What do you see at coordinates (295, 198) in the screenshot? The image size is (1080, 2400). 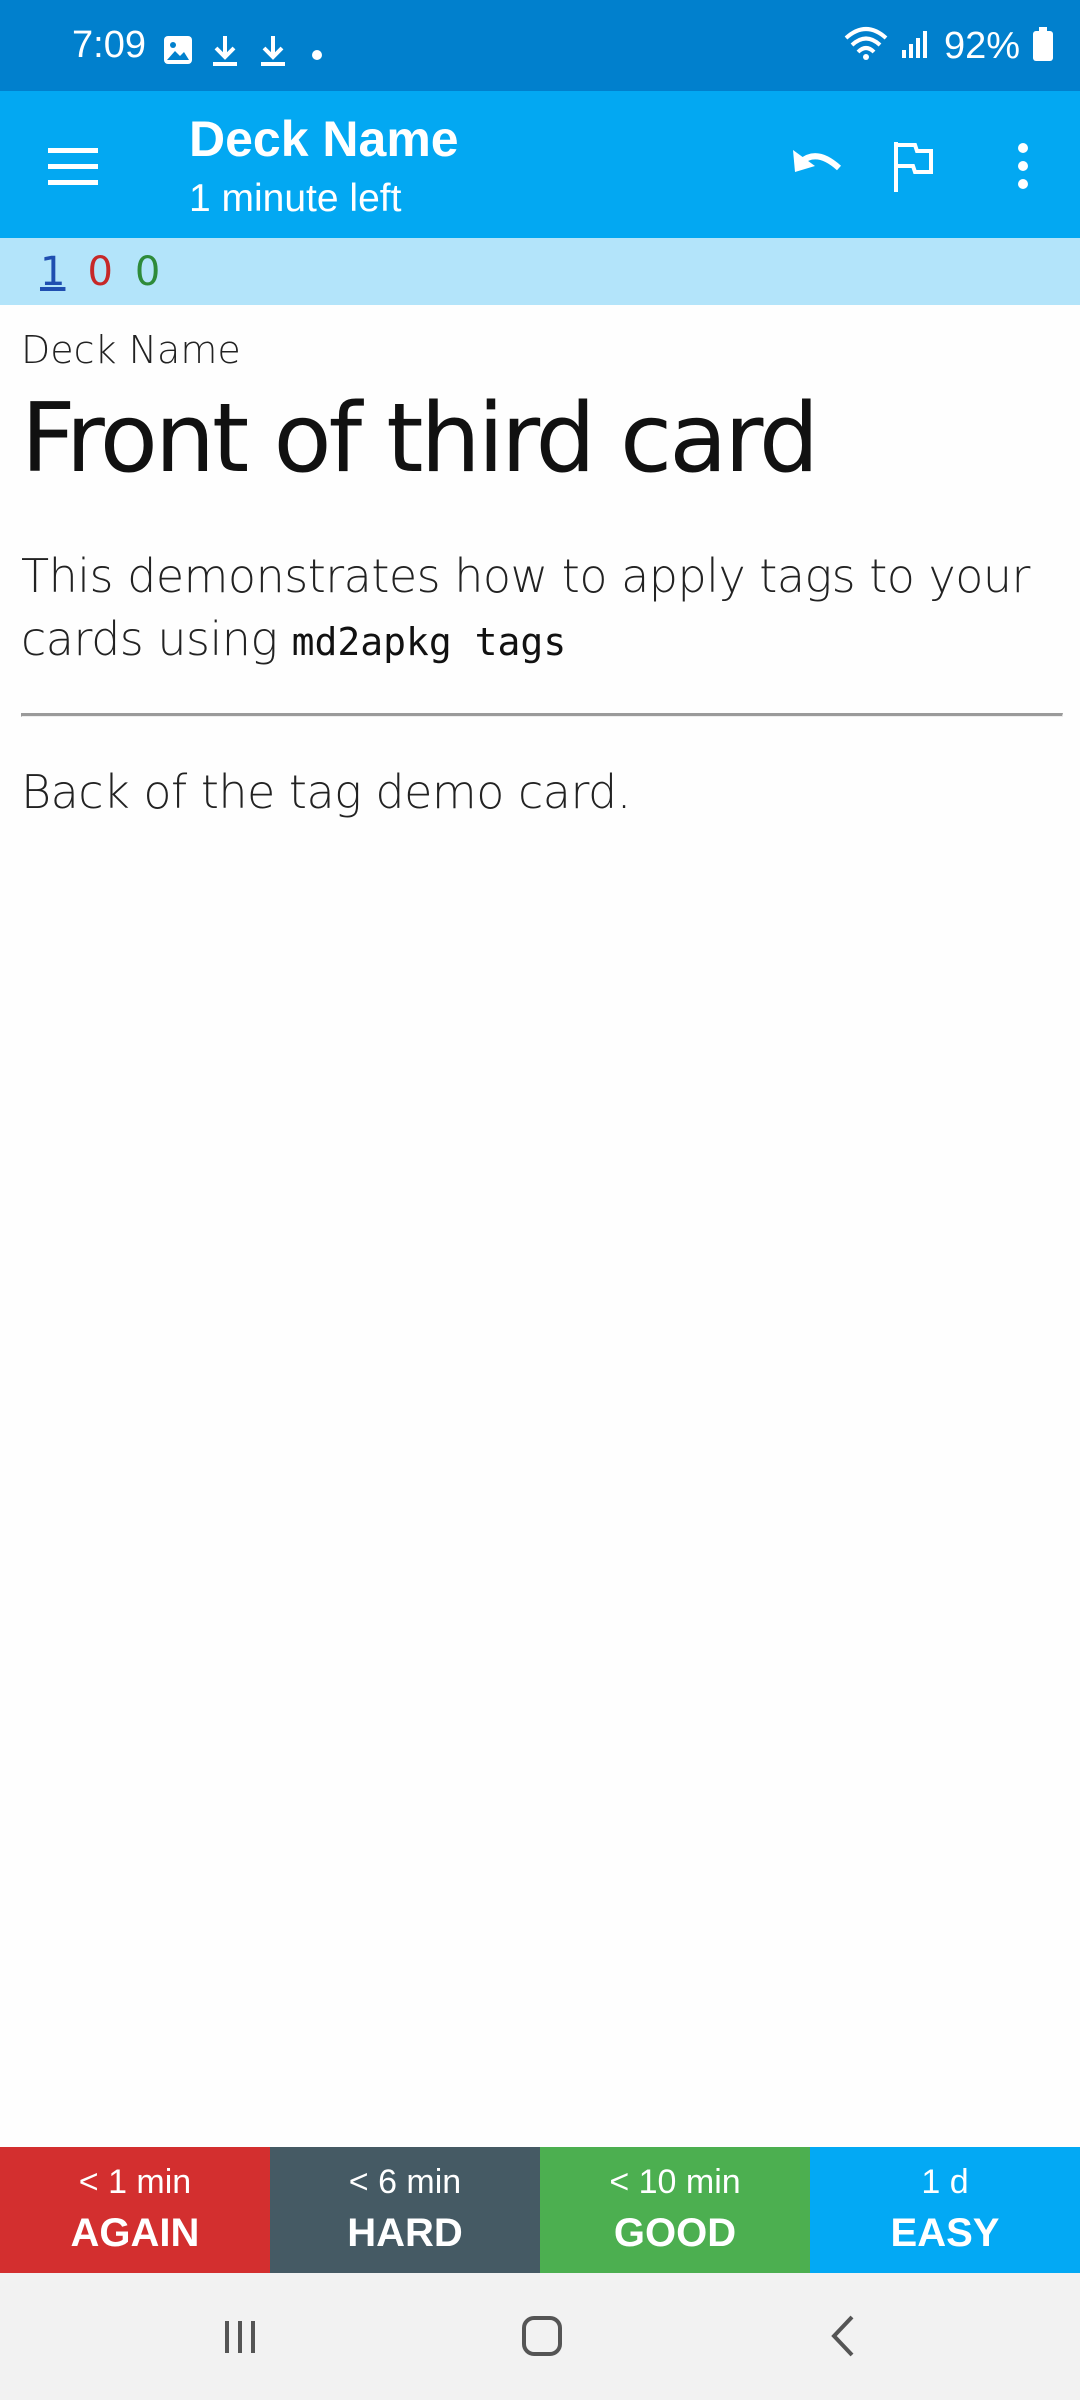 I see `time-left-subtitle: 1 minute left` at bounding box center [295, 198].